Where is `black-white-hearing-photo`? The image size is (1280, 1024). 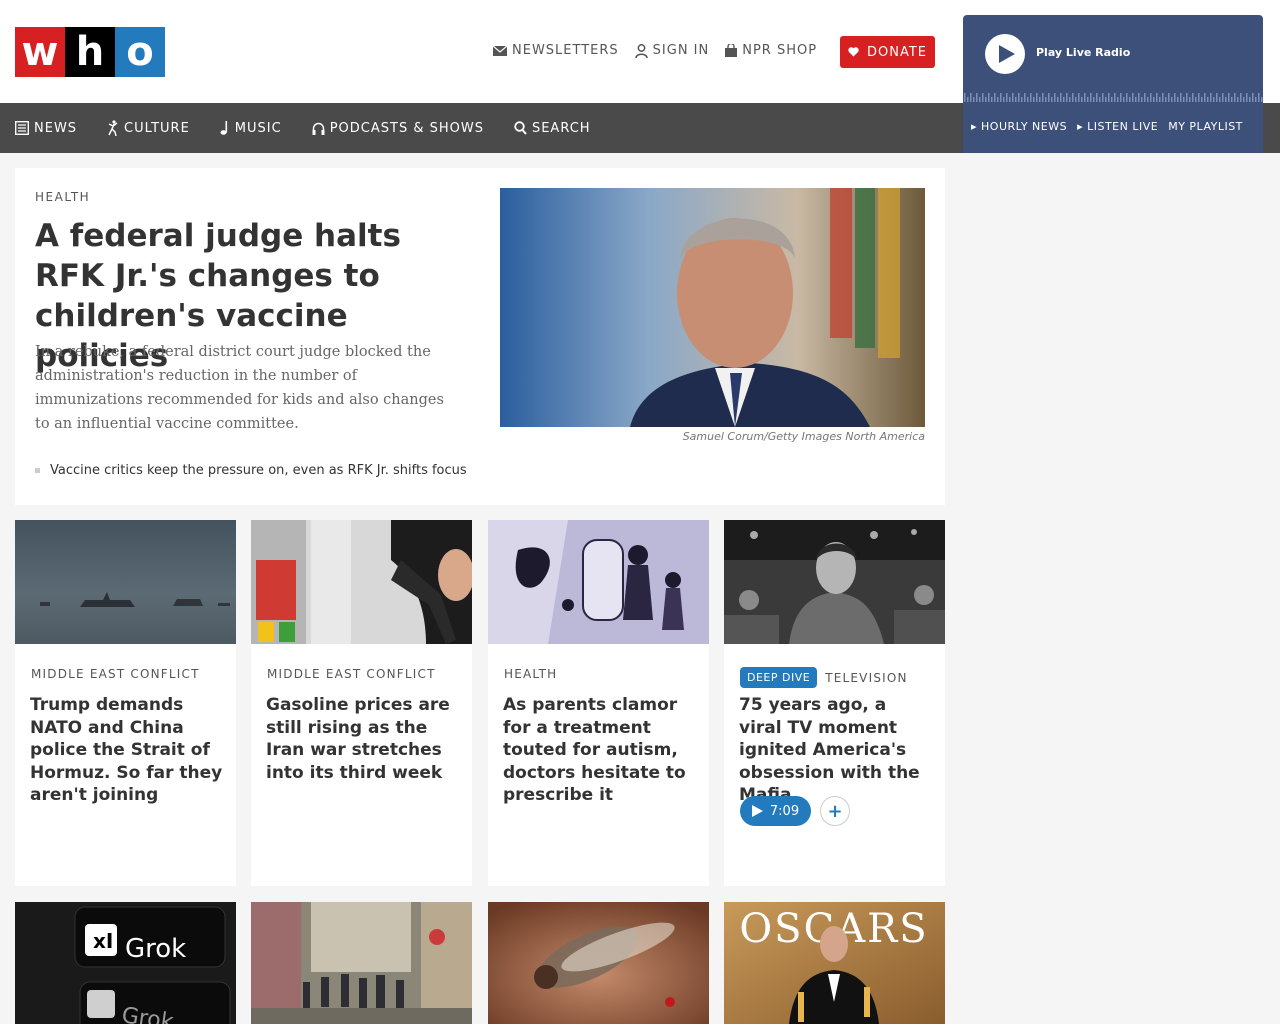
black-white-hearing-photo is located at coordinates (834, 582).